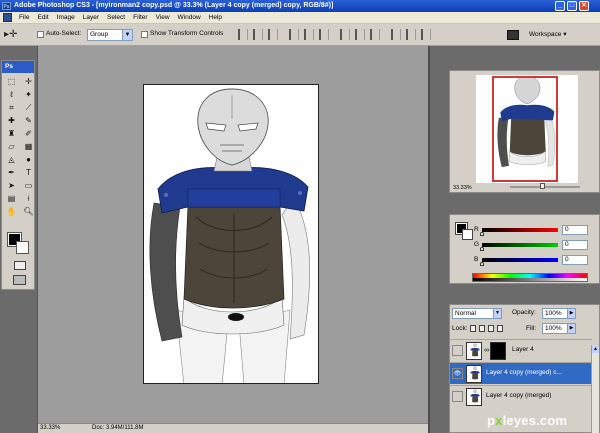 The image size is (600, 433). Describe the element at coordinates (11, 146) in the screenshot. I see `eraser-tool-icon: ▱` at that location.